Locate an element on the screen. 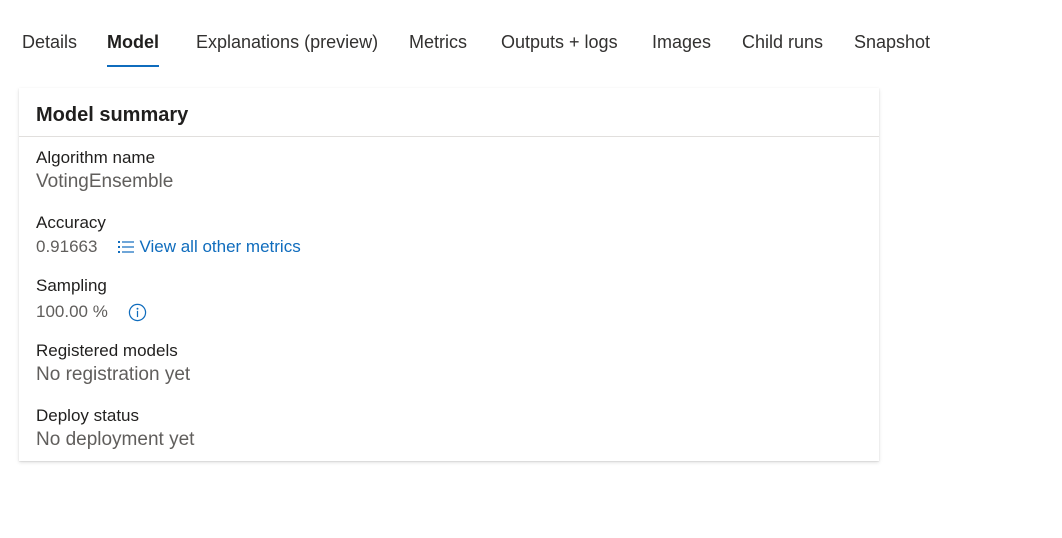 The image size is (1062, 538). info-icon is located at coordinates (137, 312).